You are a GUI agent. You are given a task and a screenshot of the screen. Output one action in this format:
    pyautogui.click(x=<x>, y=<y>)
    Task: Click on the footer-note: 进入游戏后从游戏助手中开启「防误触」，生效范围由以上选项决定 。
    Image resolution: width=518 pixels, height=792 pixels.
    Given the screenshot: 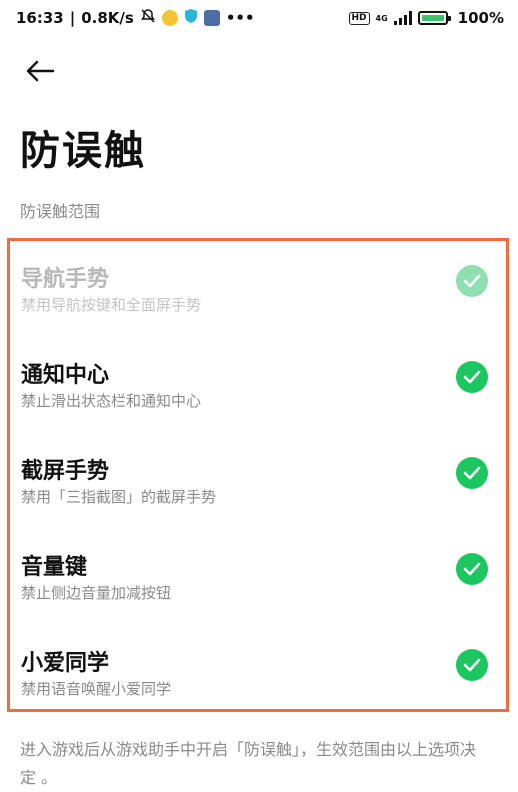 What is the action you would take?
    pyautogui.click(x=248, y=763)
    